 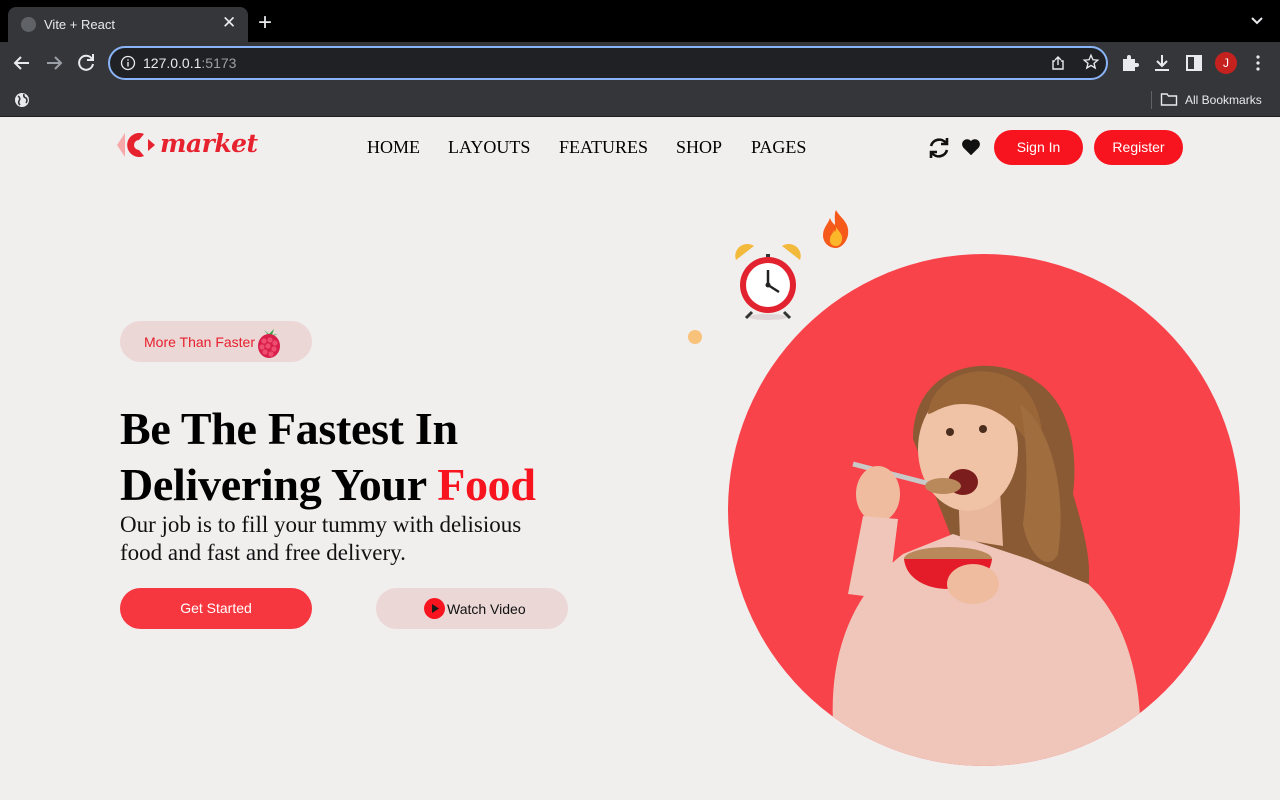 What do you see at coordinates (263, 552) in the screenshot?
I see `hero-subtext-line2: food and fast and free delivery.` at bounding box center [263, 552].